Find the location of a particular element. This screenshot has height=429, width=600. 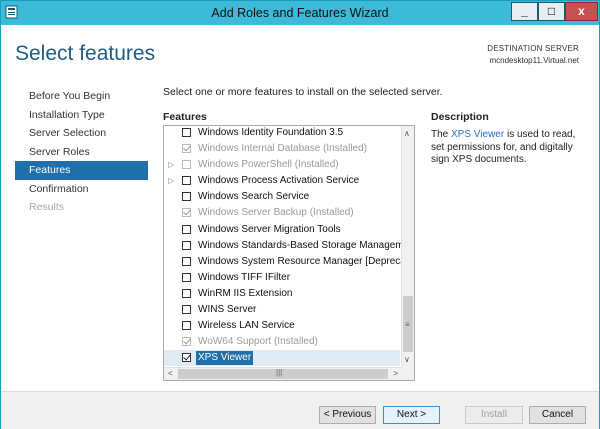

window-title: Add Roles and Features Wizard is located at coordinates (300, 13).